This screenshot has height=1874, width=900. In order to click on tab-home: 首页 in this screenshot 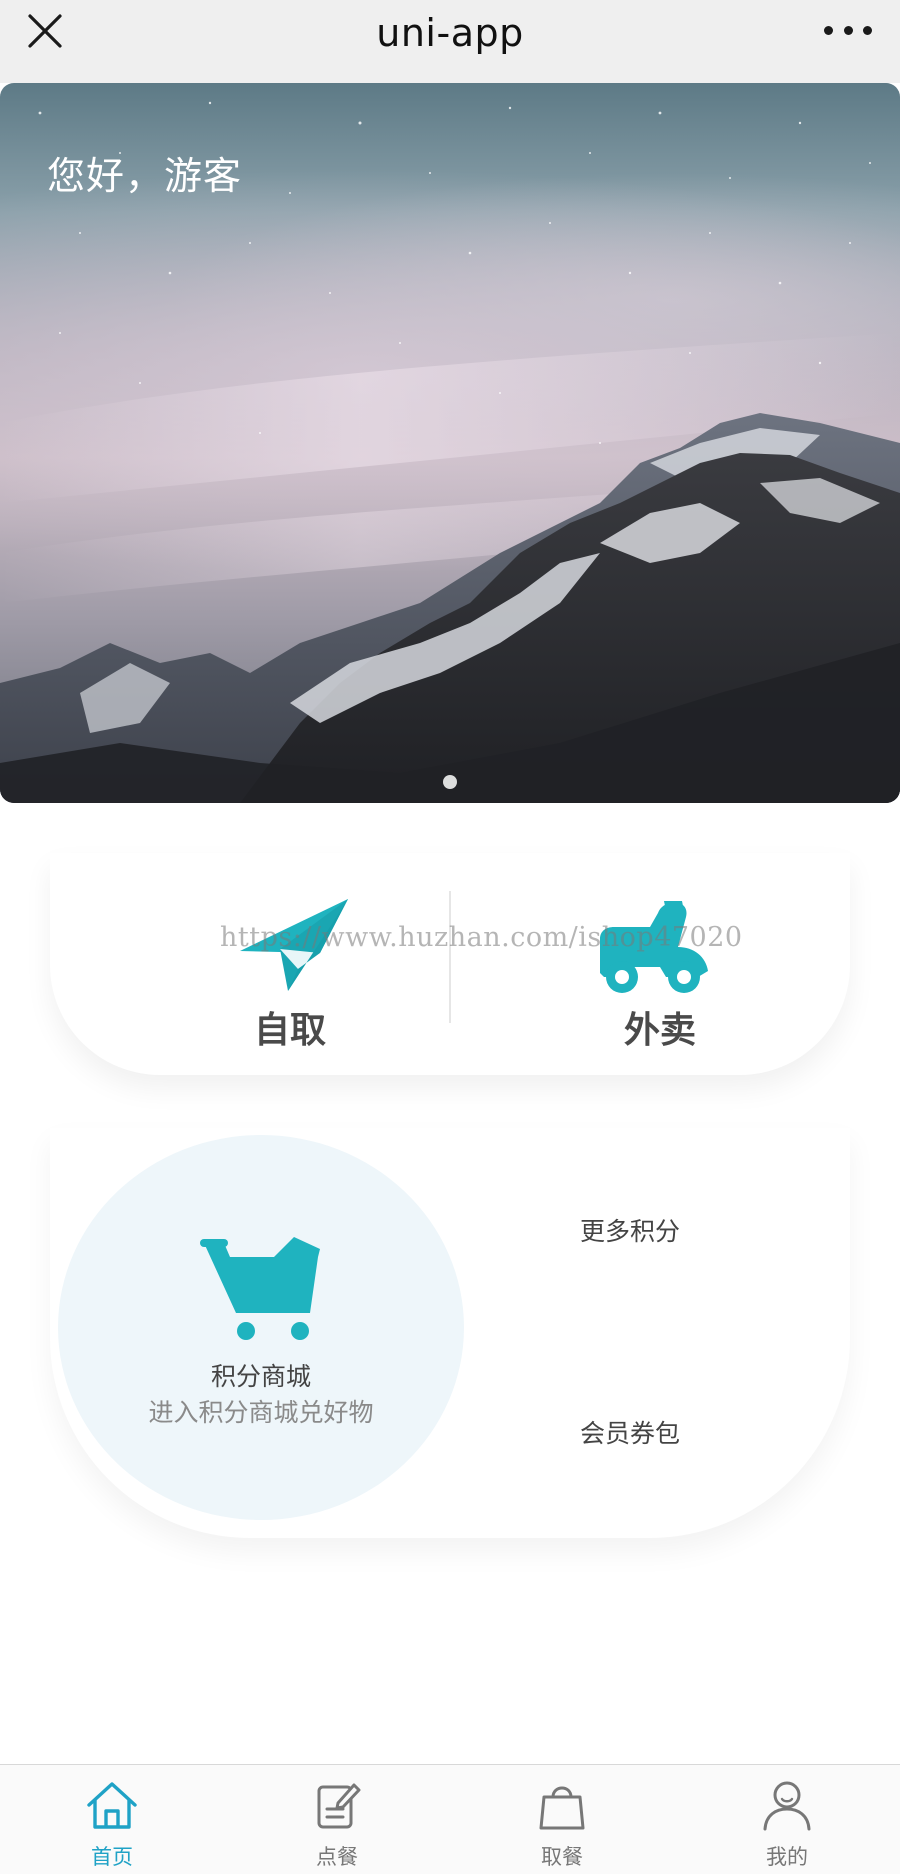, I will do `click(112, 1826)`.